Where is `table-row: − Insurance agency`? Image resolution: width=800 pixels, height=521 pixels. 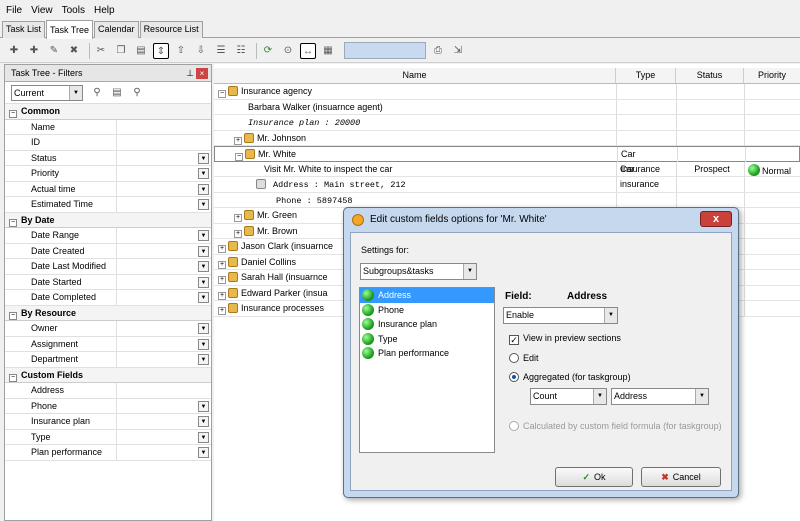 table-row: − Insurance agency is located at coordinates (507, 92).